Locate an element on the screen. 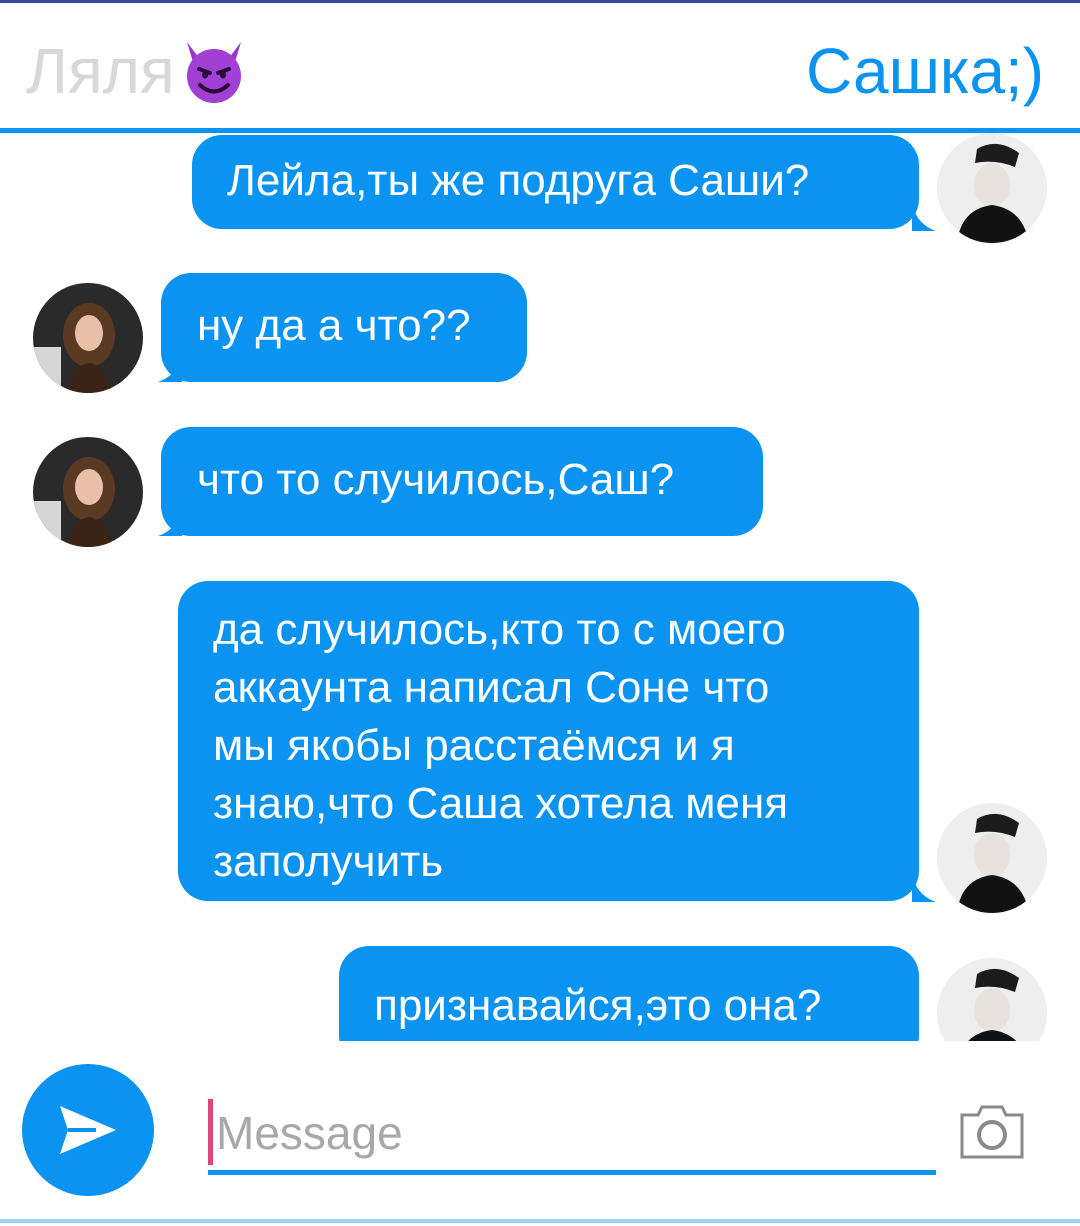  chat-header: Ляля Сашка;) is located at coordinates (540, 68).